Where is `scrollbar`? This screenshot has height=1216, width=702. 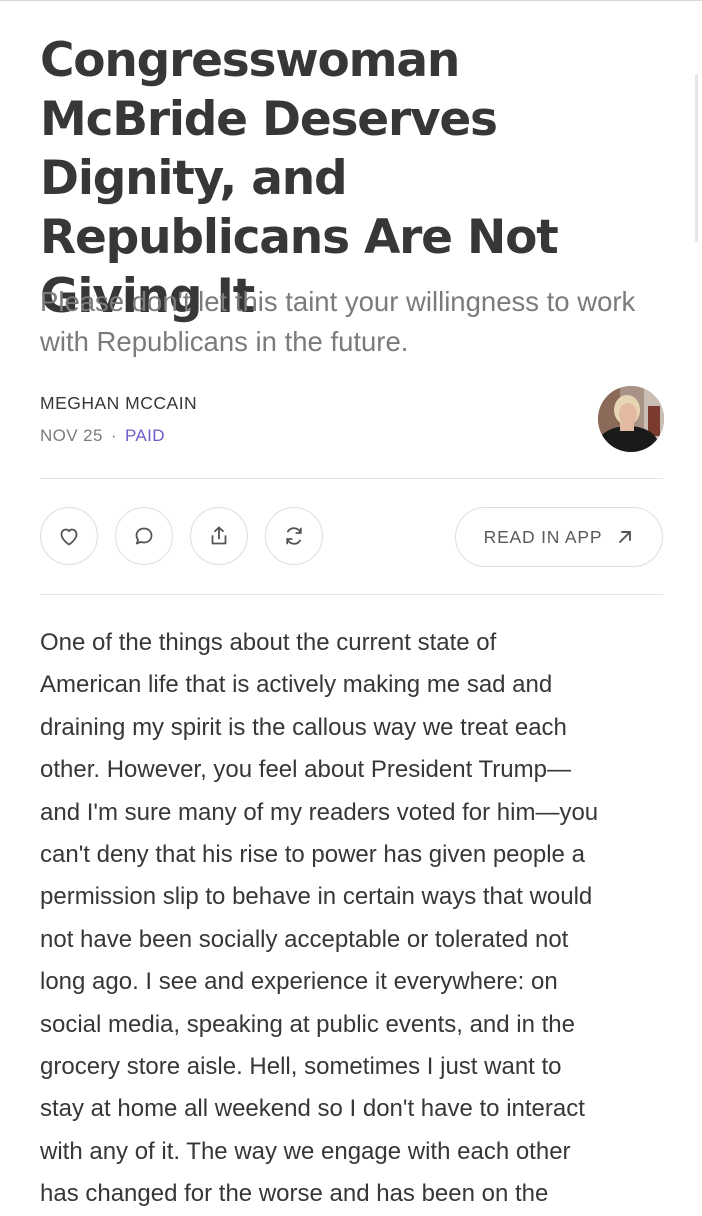
scrollbar is located at coordinates (696, 158).